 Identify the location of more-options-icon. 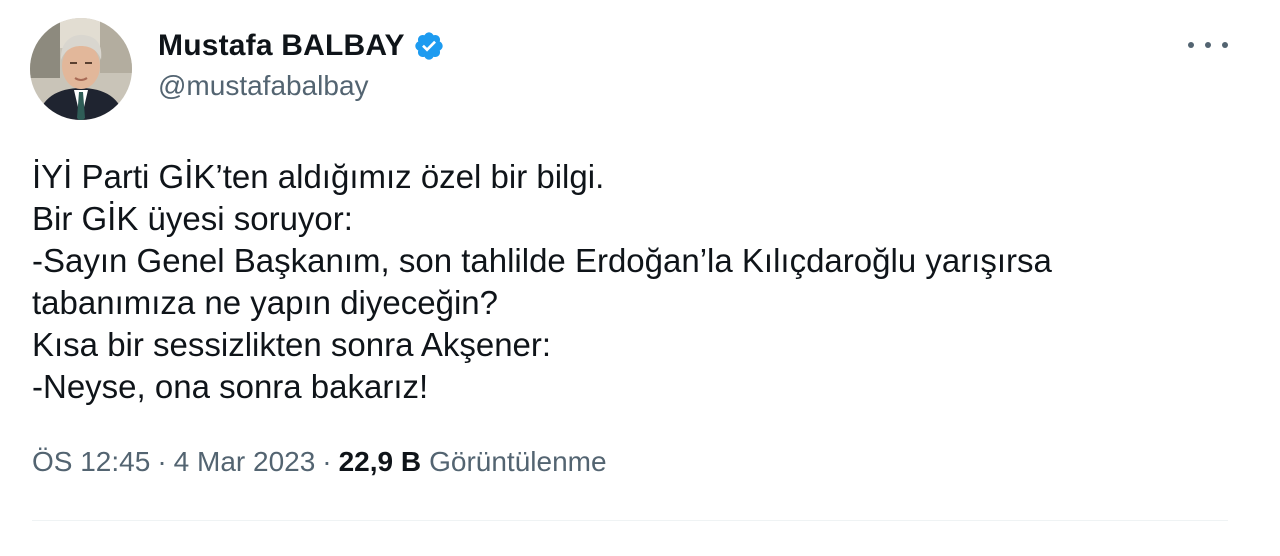
(1208, 45).